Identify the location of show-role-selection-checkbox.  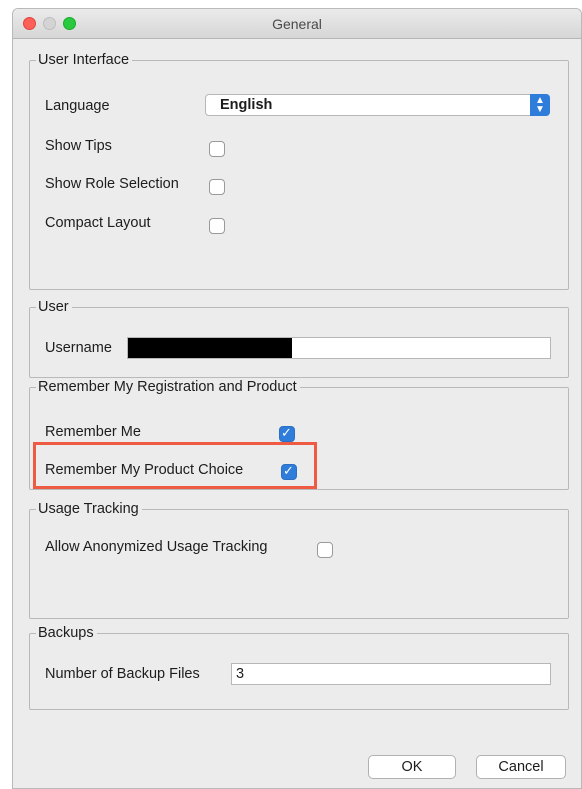
(217, 187).